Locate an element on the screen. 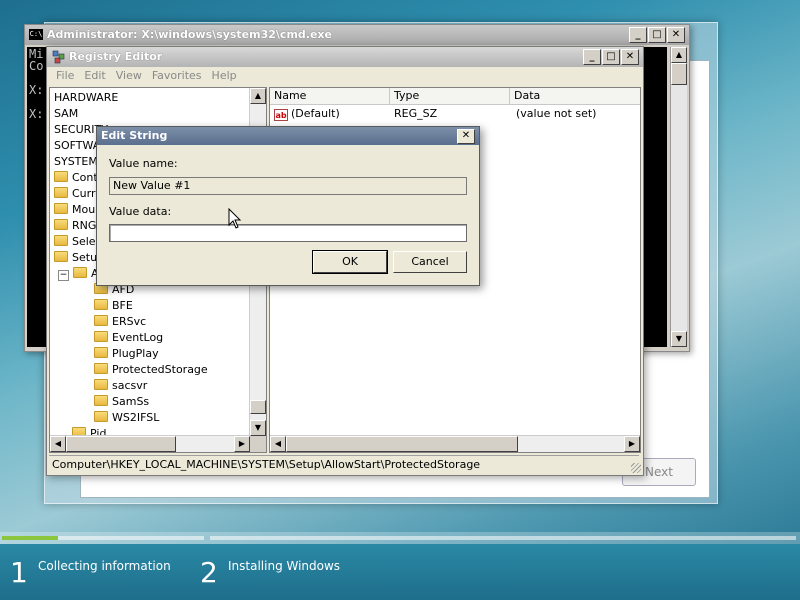  value-row-name: ab (Default) is located at coordinates (307, 114).